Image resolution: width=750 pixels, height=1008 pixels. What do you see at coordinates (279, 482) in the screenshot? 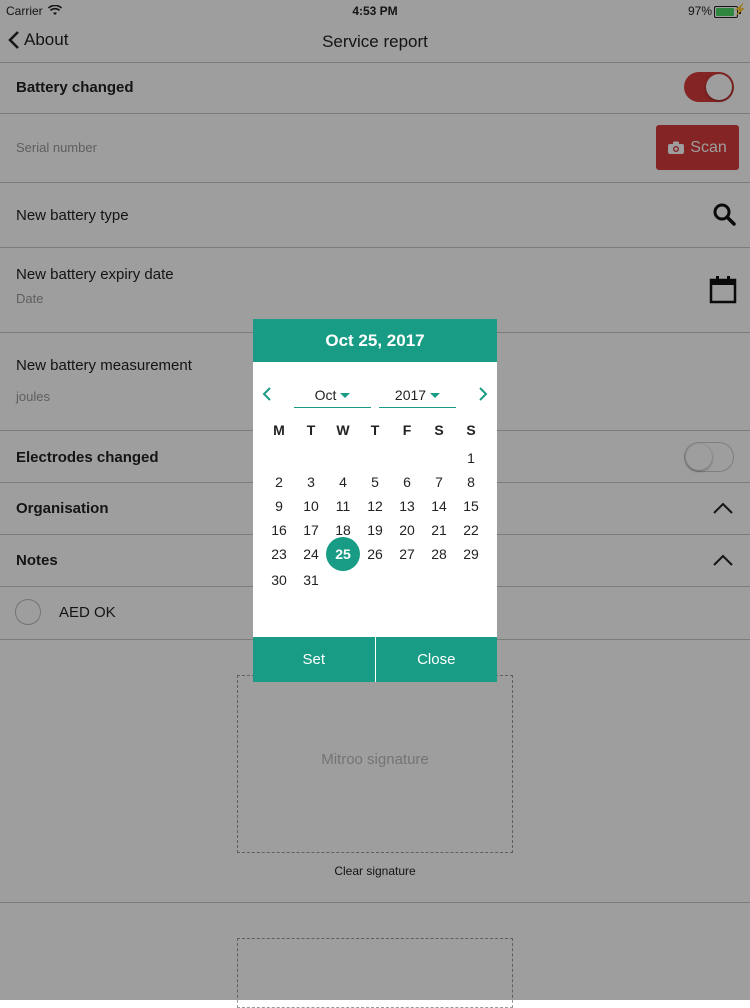
I see `calendar-day: 2` at bounding box center [279, 482].